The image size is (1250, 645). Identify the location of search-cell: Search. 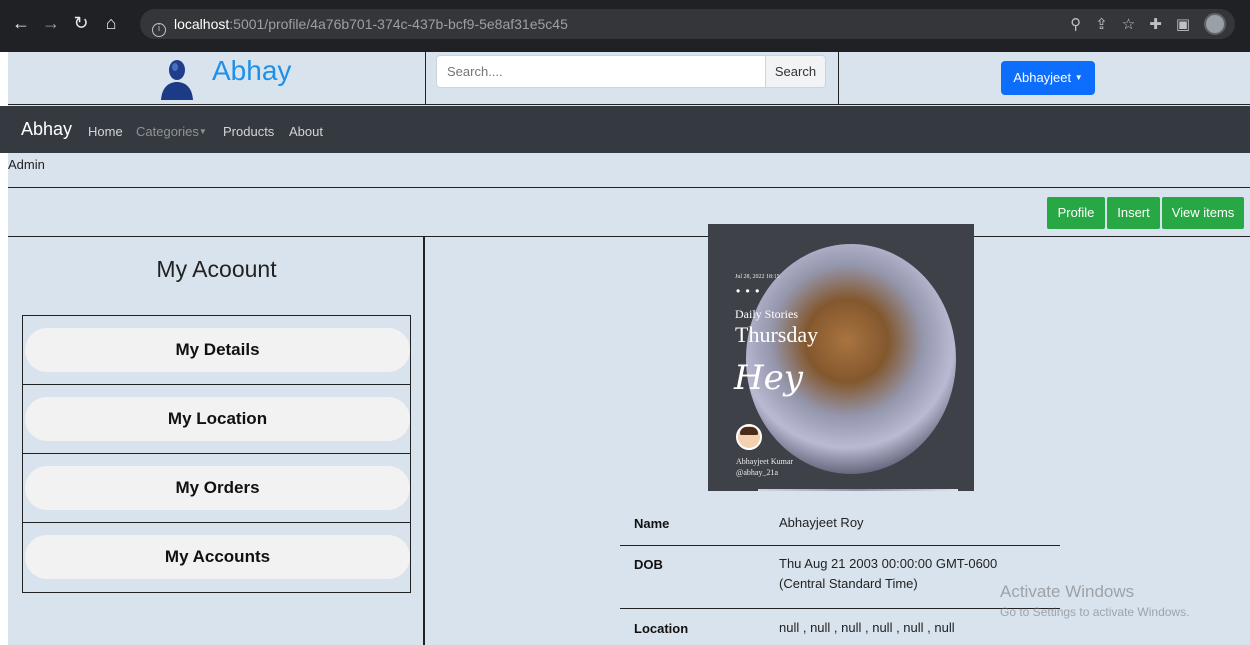
(632, 78).